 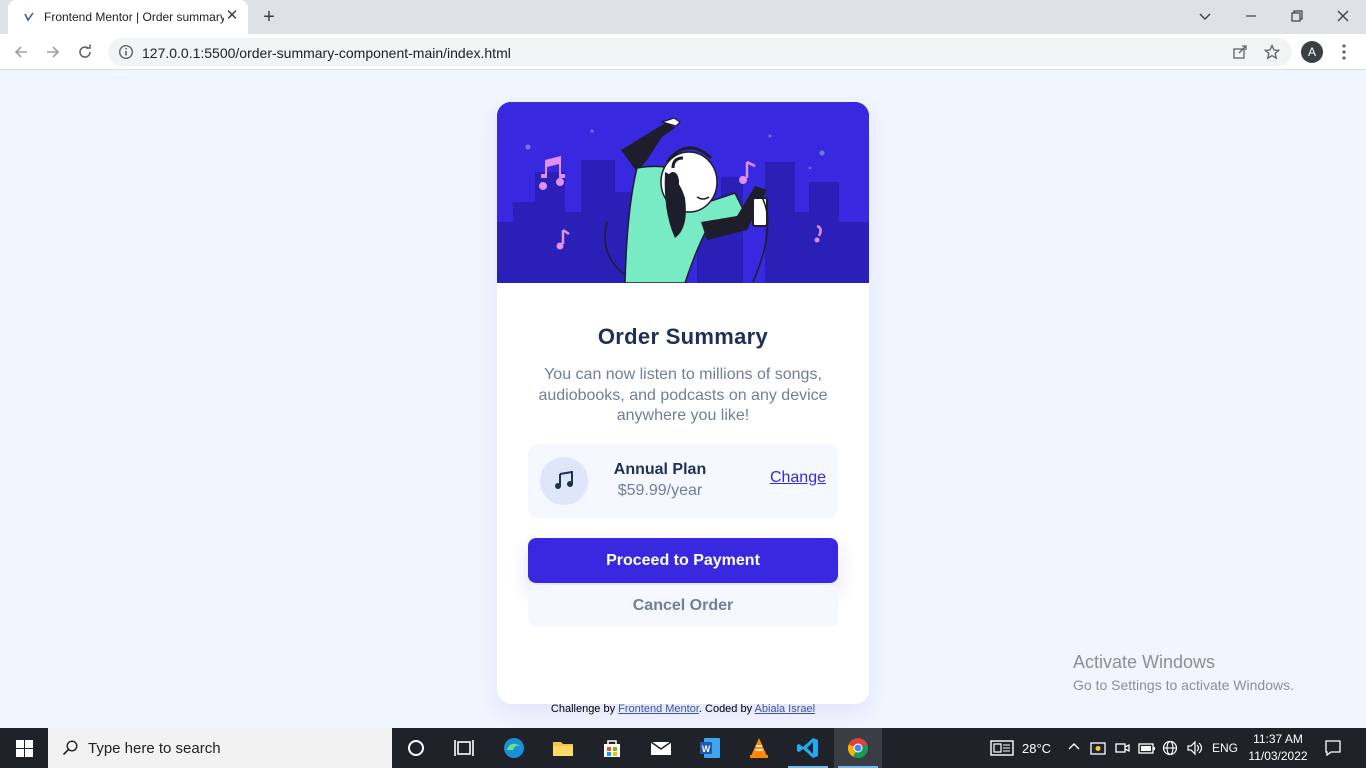 I want to click on taskbar-mail, so click(x=661, y=748).